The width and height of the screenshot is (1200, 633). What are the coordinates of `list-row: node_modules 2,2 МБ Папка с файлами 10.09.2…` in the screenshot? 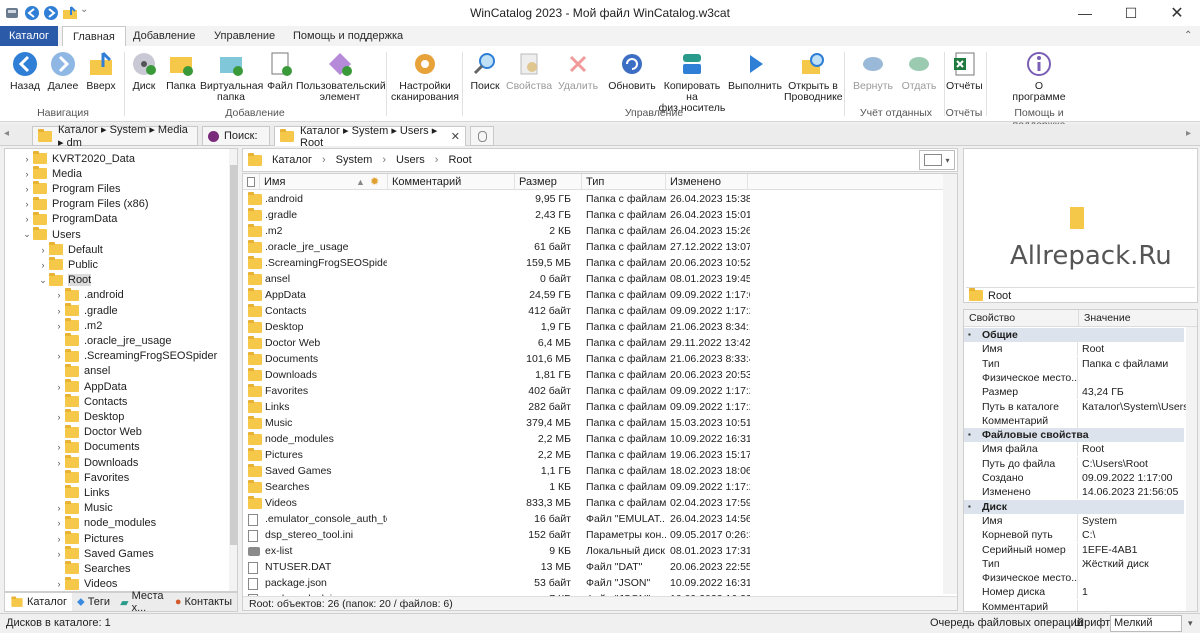 It's located at (593, 439).